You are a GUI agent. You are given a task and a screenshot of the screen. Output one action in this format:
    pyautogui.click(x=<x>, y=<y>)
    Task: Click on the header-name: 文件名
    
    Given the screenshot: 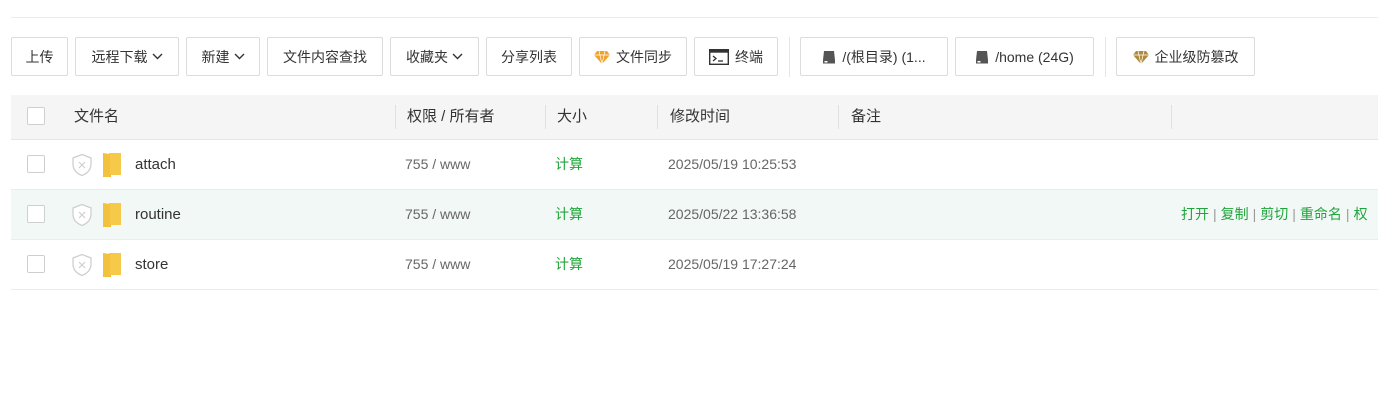 What is the action you would take?
    pyautogui.click(x=96, y=117)
    